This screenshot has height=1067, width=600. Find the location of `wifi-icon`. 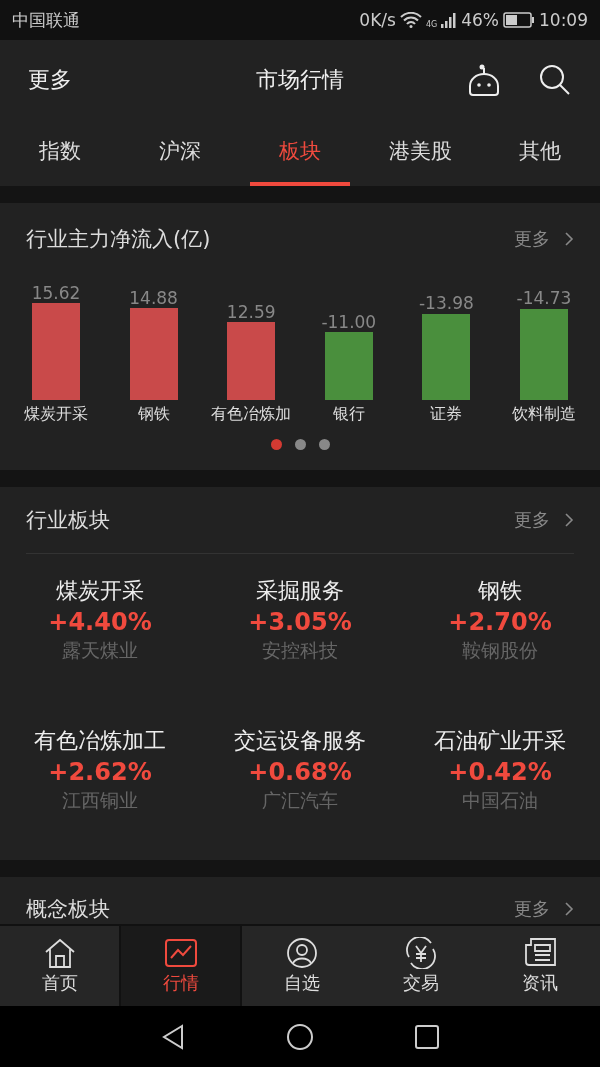

wifi-icon is located at coordinates (410, 20).